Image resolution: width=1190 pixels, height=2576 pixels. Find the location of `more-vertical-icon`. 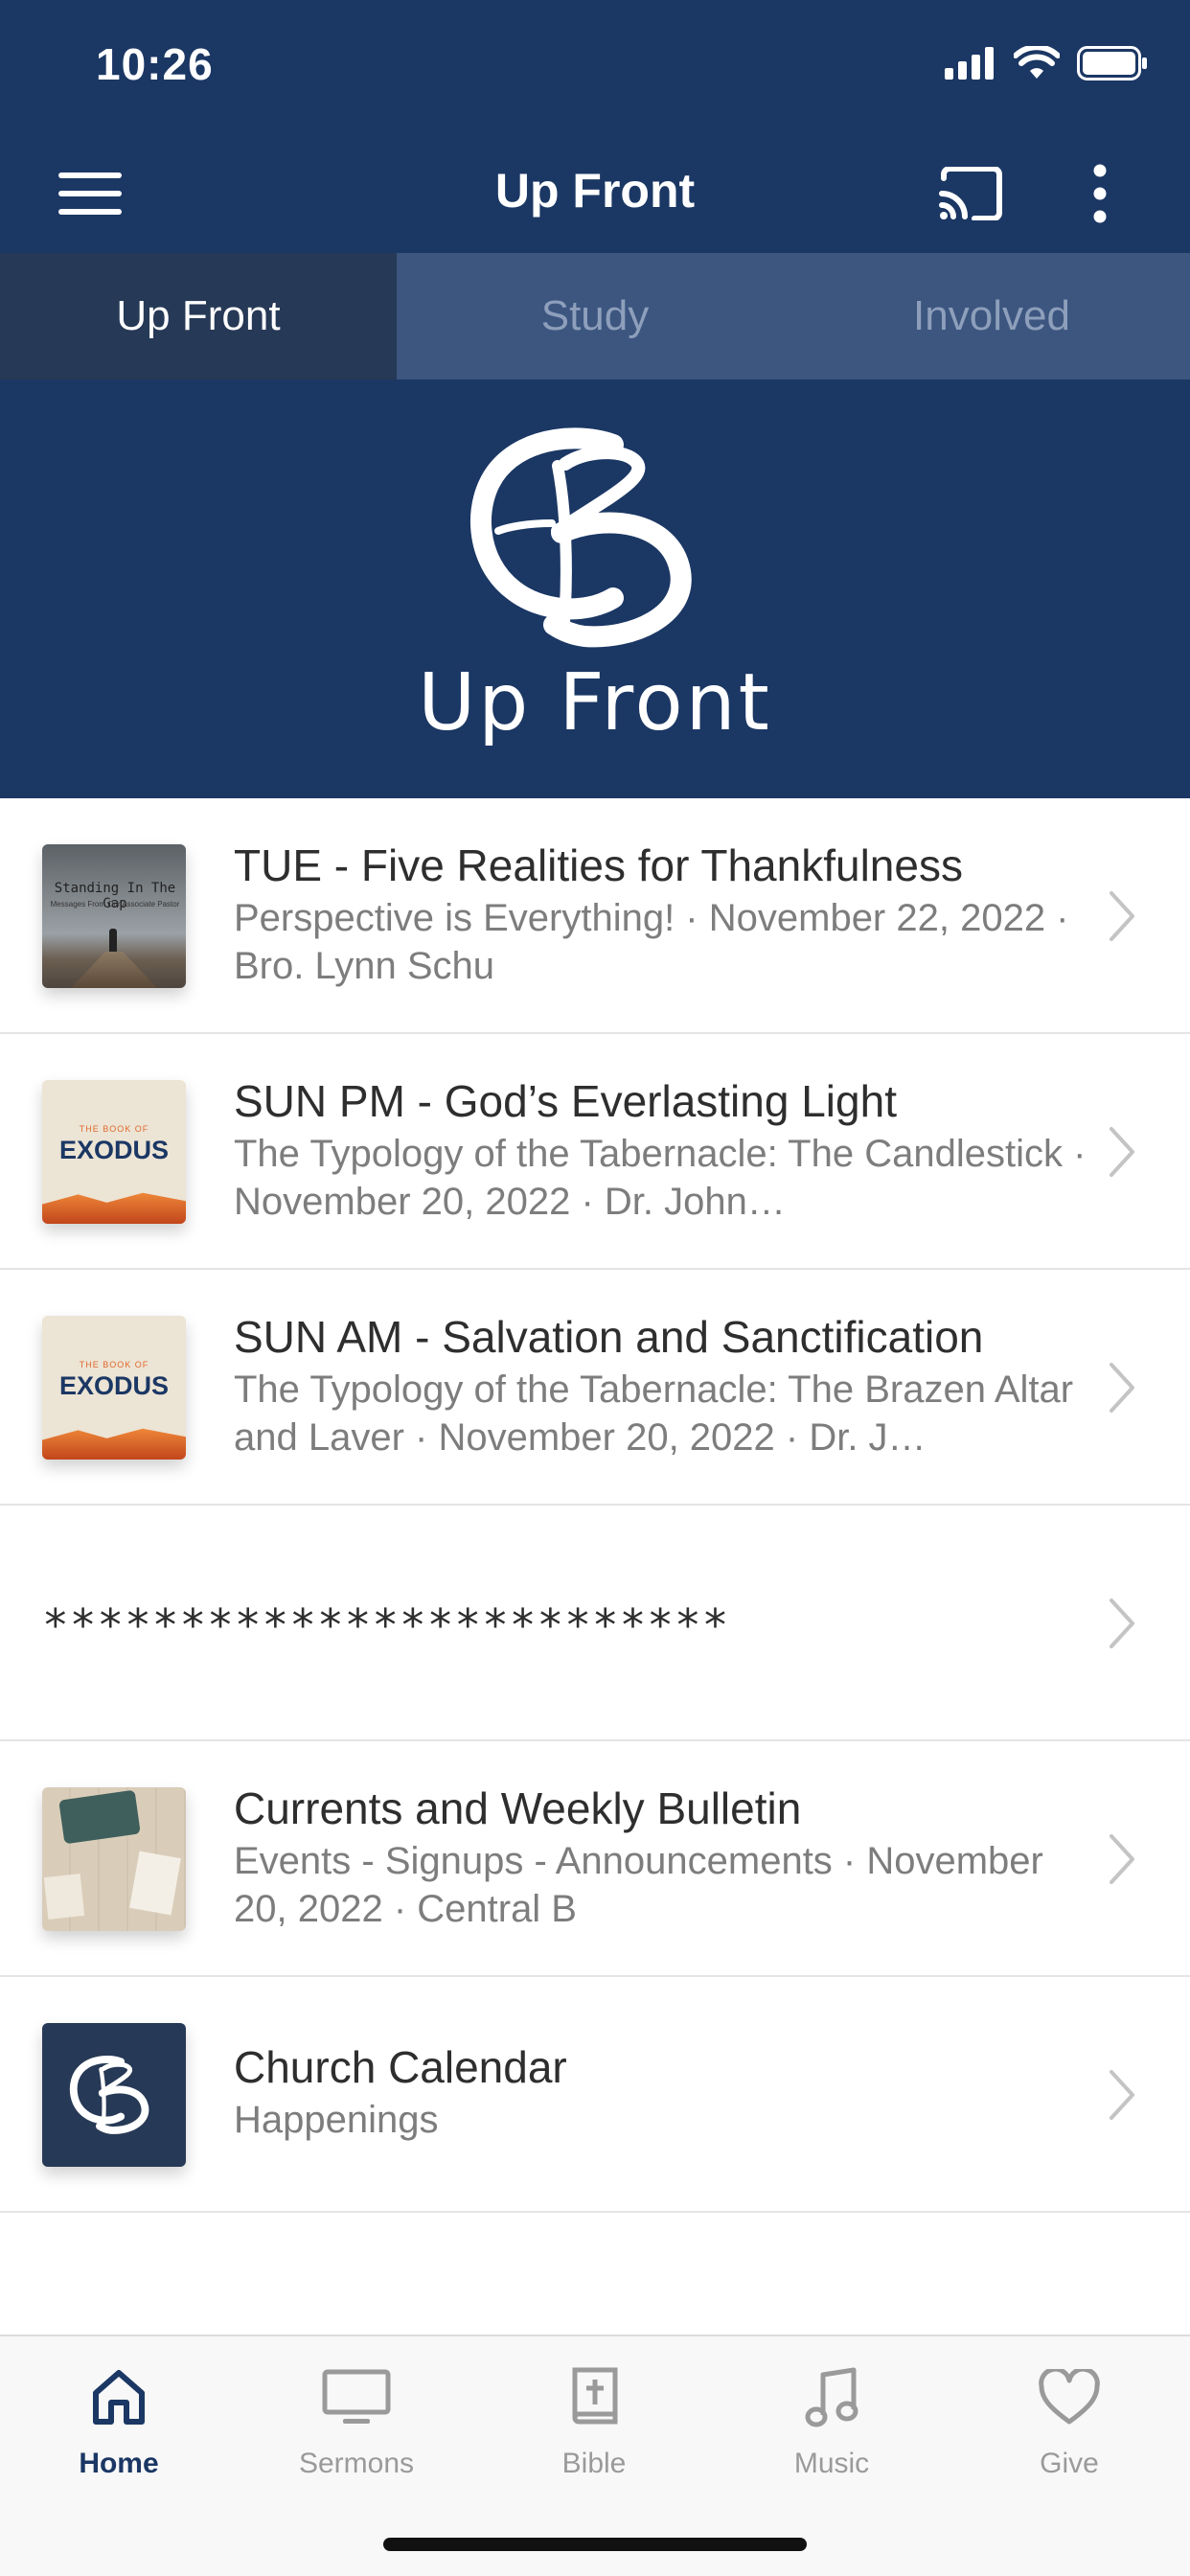

more-vertical-icon is located at coordinates (1100, 193).